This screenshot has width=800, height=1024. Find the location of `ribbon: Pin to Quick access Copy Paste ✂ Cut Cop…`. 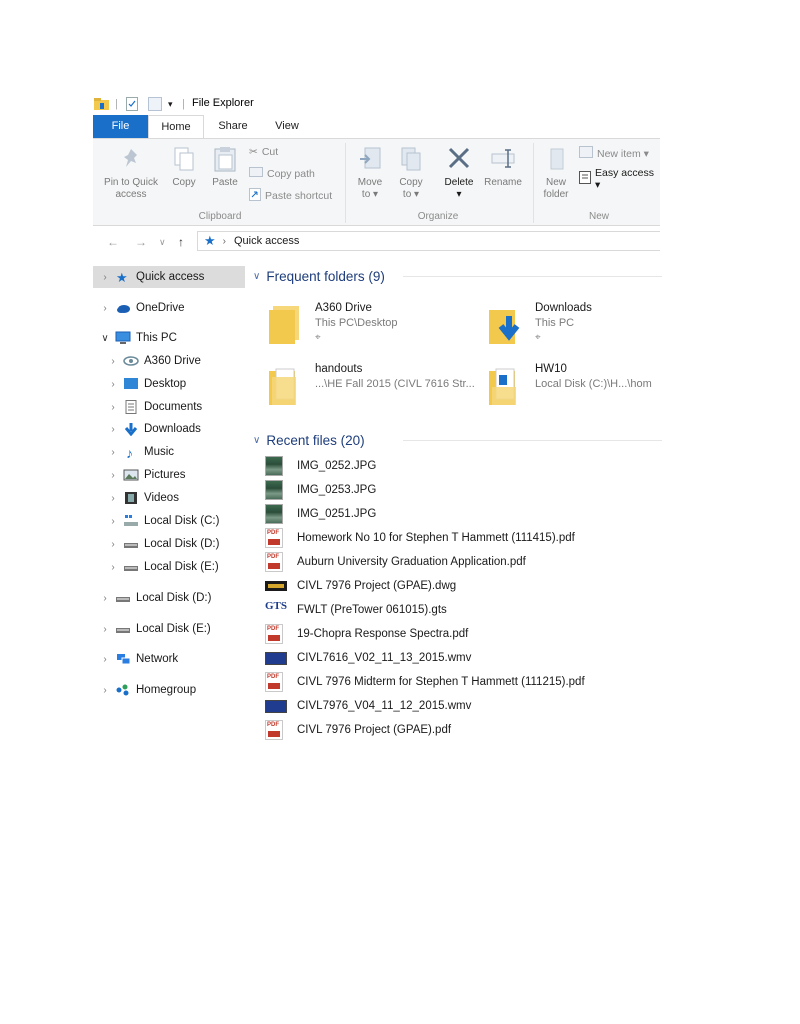

ribbon: Pin to Quick access Copy Paste ✂ Cut Cop… is located at coordinates (376, 182).